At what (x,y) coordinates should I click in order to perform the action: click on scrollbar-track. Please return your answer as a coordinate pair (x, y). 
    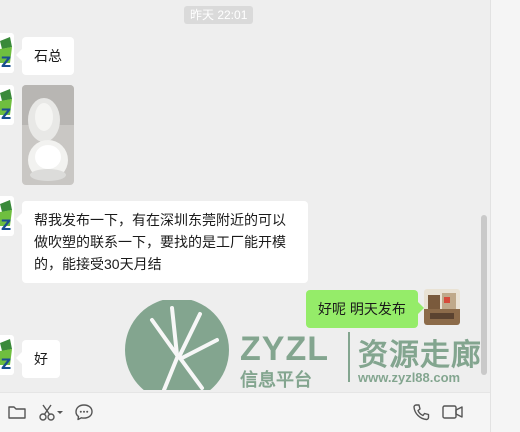
    Looking at the image, I should click on (505, 216).